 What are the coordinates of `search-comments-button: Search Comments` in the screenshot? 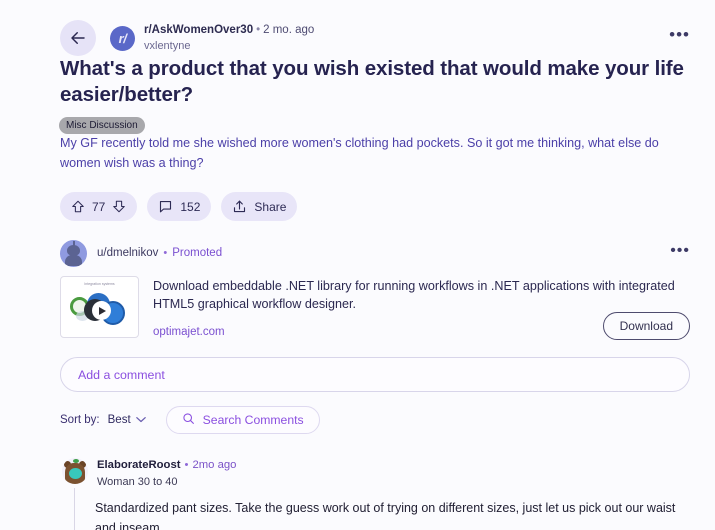 It's located at (242, 420).